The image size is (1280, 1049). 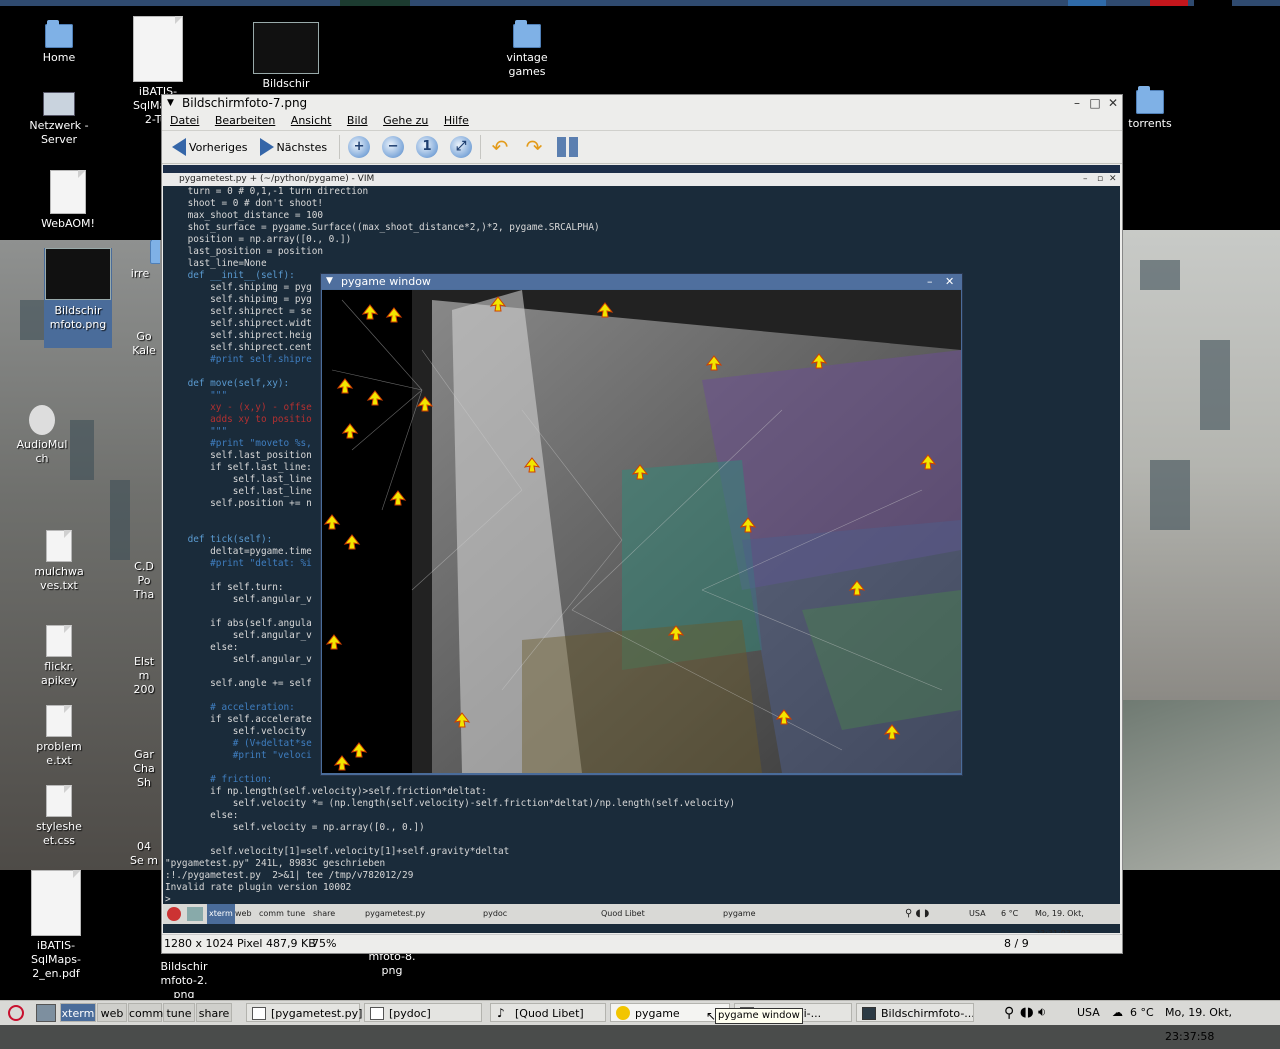 I want to click on minimize-button: –, so click(x=1077, y=103).